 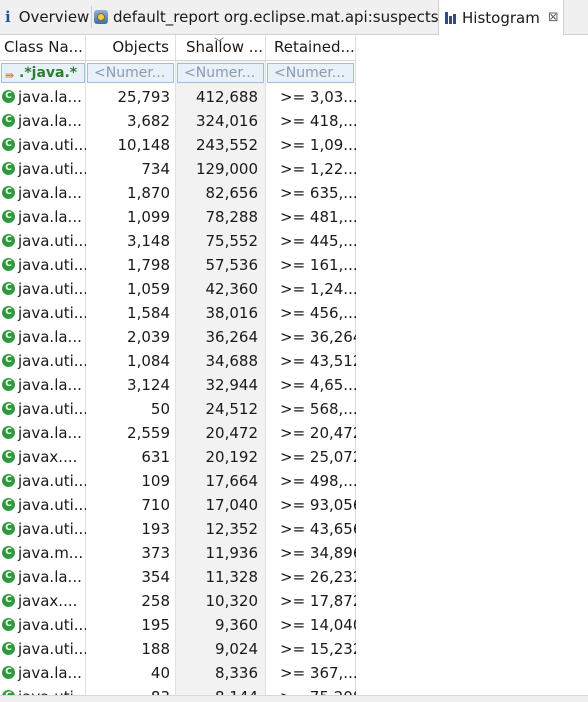 I want to click on objects-cell: 354, so click(x=155, y=577).